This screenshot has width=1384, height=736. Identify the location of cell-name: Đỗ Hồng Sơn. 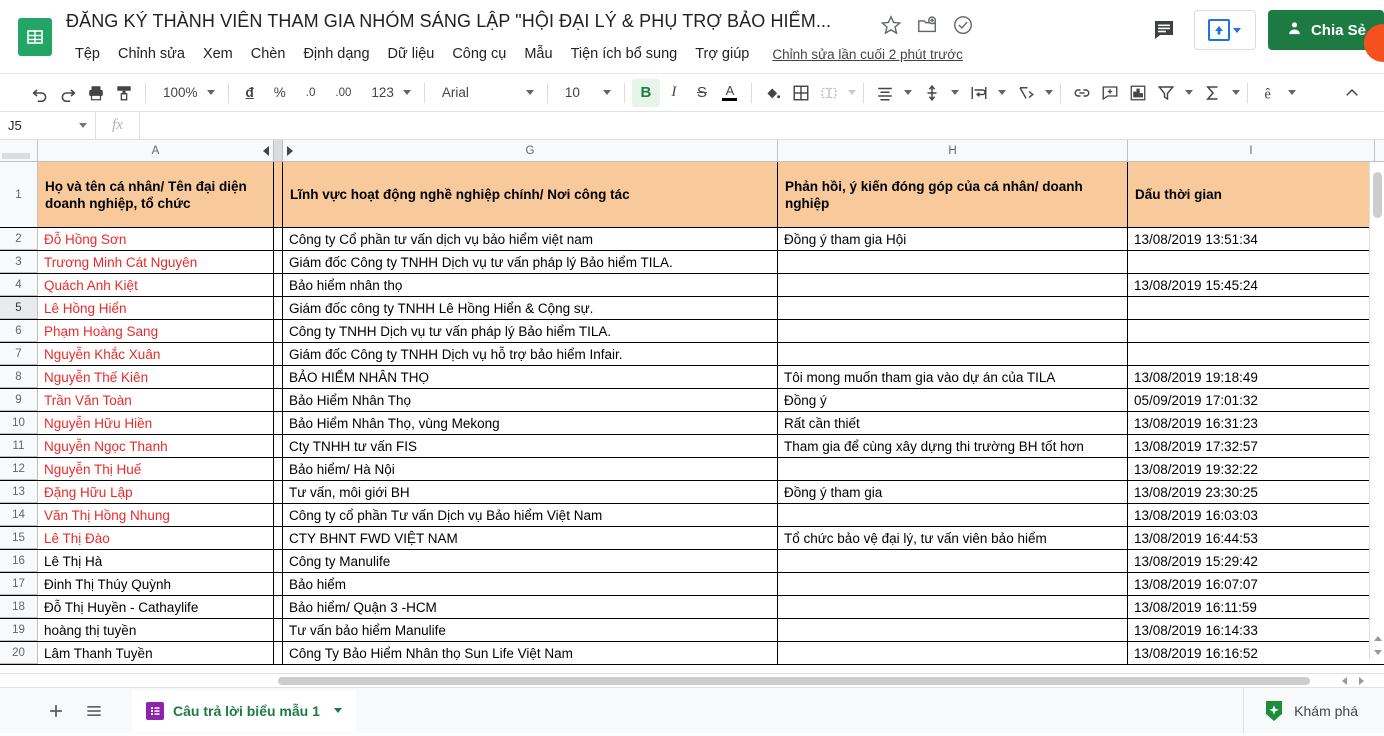
(156, 239).